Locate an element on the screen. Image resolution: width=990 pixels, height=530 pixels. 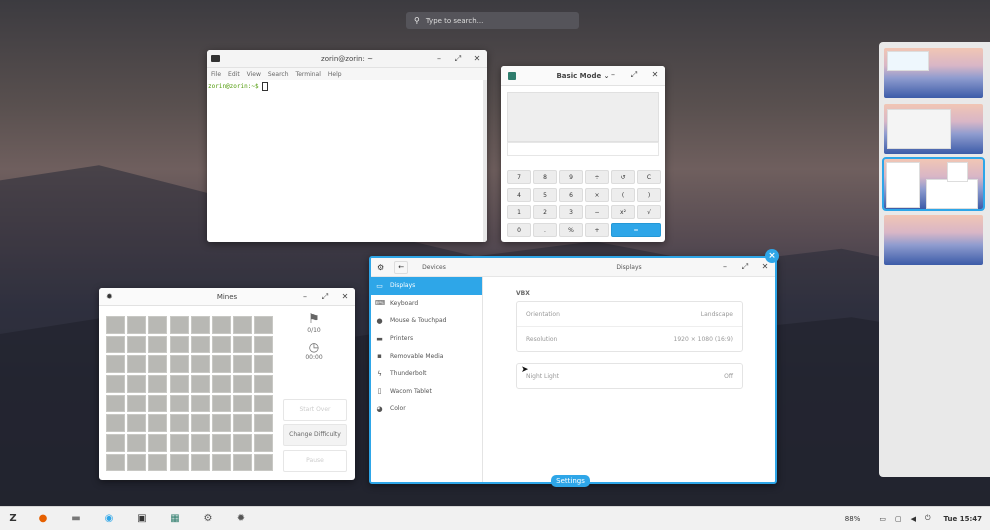
key-square: x² is located at coordinates (623, 212).